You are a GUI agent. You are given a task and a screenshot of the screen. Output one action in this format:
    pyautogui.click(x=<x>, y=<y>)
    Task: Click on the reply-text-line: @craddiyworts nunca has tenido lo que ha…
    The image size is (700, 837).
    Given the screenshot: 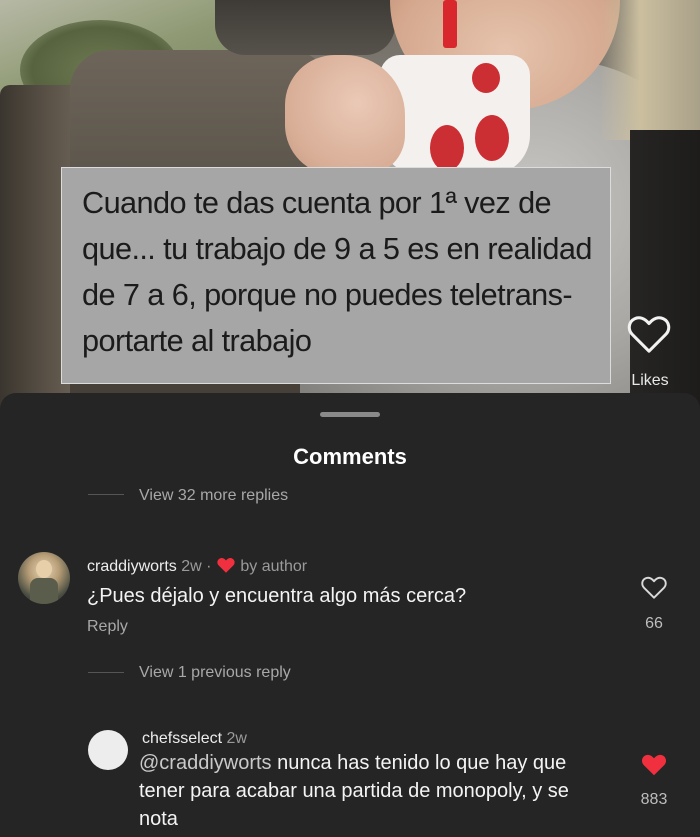 What is the action you would take?
    pyautogui.click(x=384, y=763)
    